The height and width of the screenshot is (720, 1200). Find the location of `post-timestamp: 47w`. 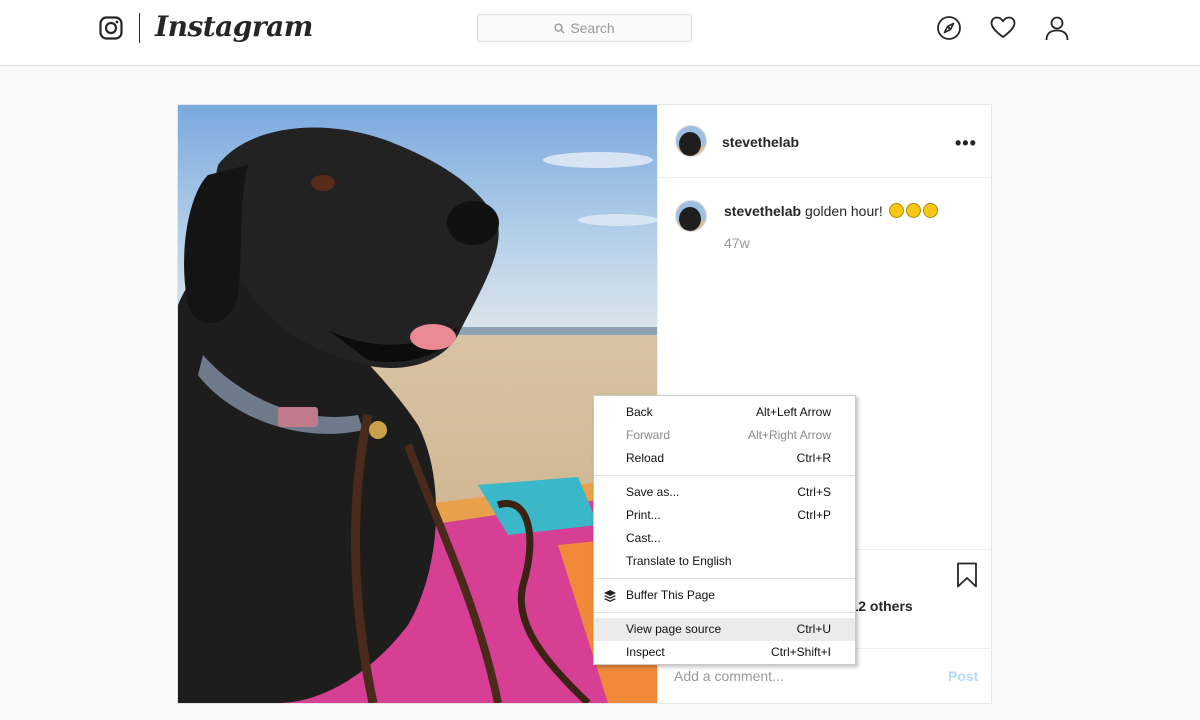

post-timestamp: 47w is located at coordinates (737, 243).